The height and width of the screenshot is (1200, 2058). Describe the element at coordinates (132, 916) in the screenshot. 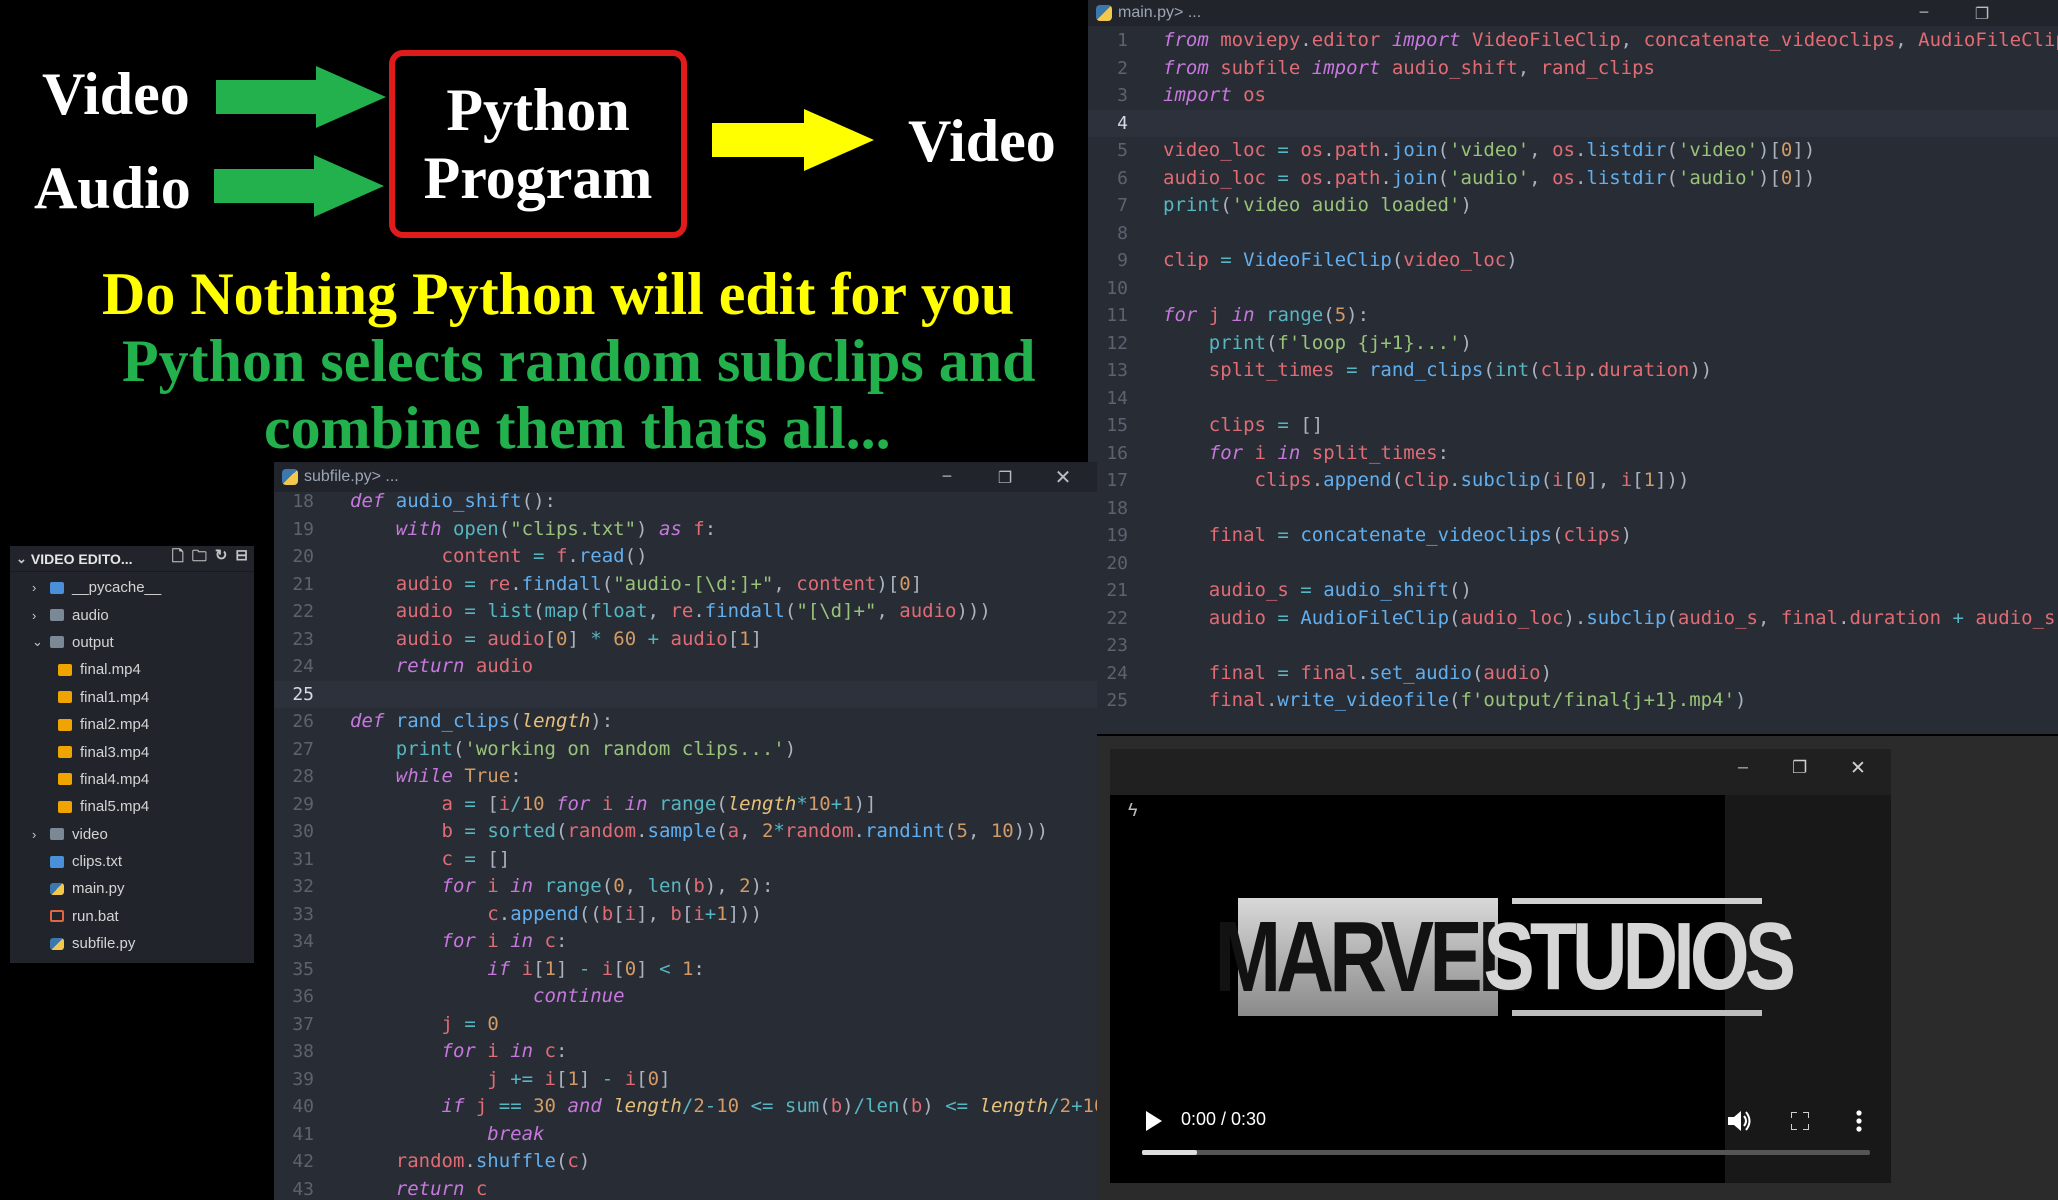

I see `explorer-file: run.bat` at that location.